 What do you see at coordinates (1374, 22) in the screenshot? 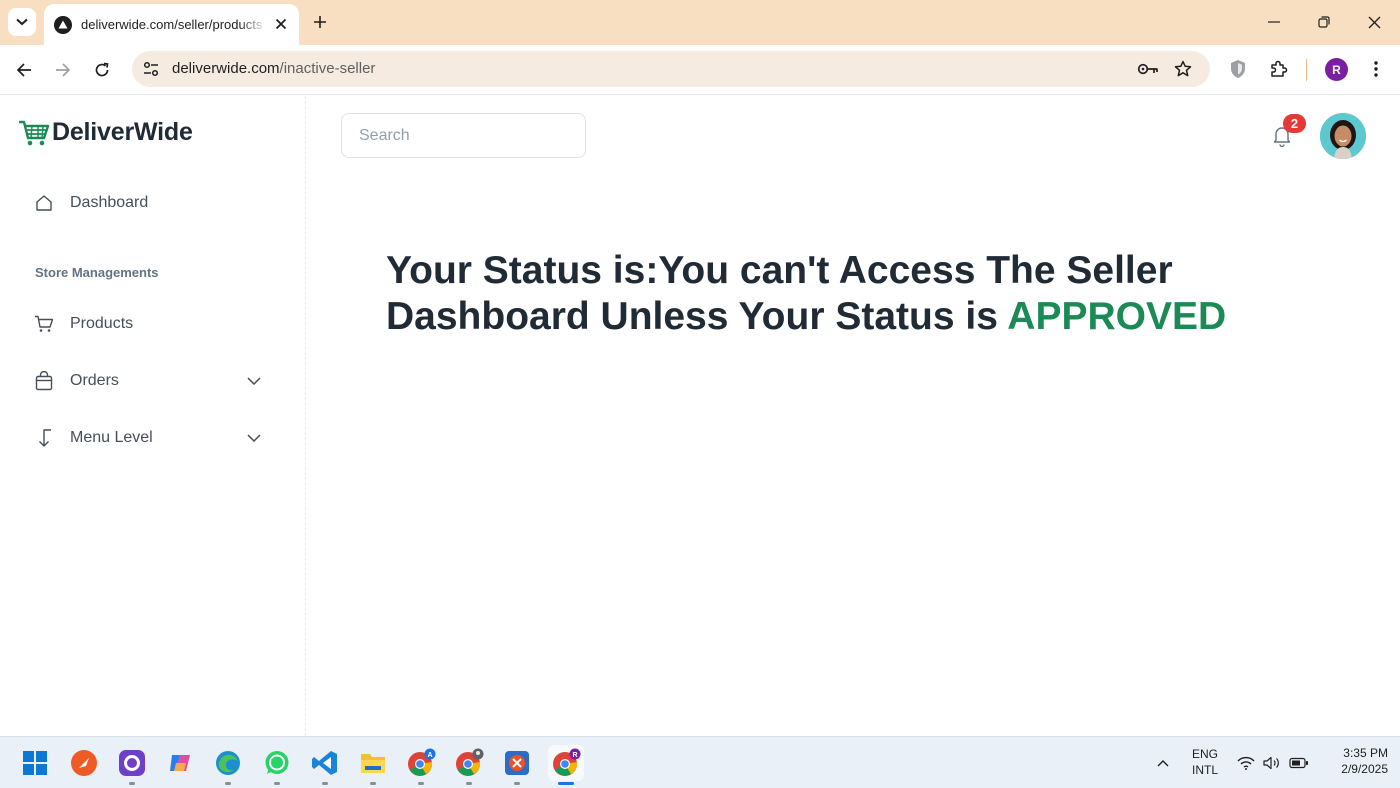
I see `close-window-icon` at bounding box center [1374, 22].